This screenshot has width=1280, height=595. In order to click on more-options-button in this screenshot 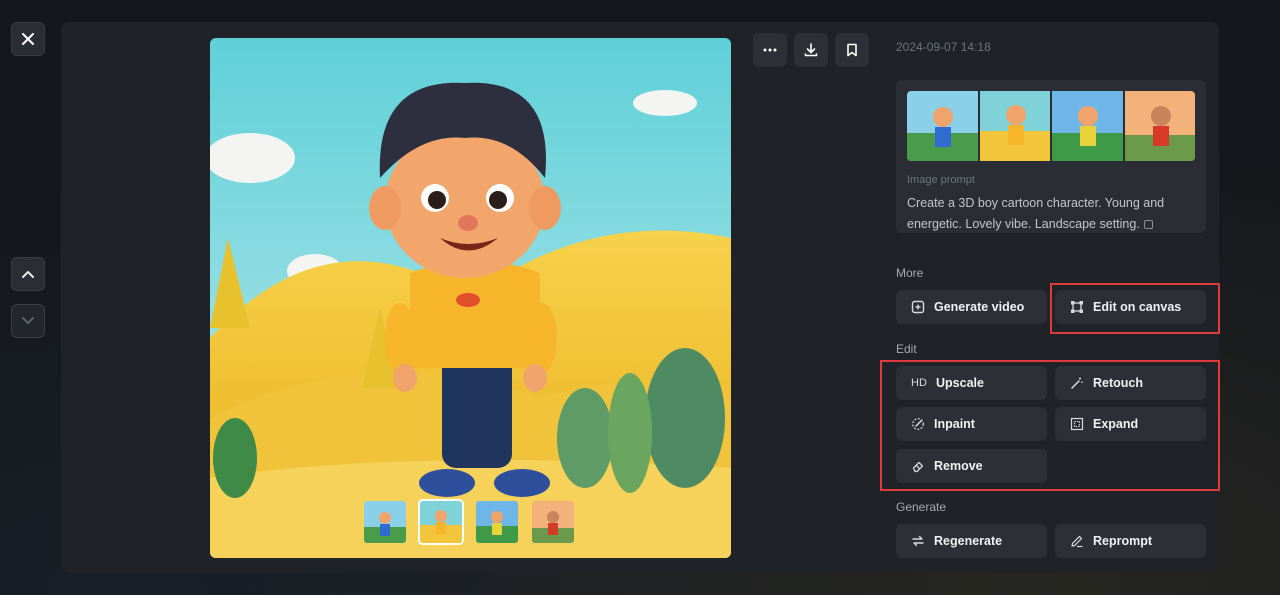, I will do `click(770, 50)`.